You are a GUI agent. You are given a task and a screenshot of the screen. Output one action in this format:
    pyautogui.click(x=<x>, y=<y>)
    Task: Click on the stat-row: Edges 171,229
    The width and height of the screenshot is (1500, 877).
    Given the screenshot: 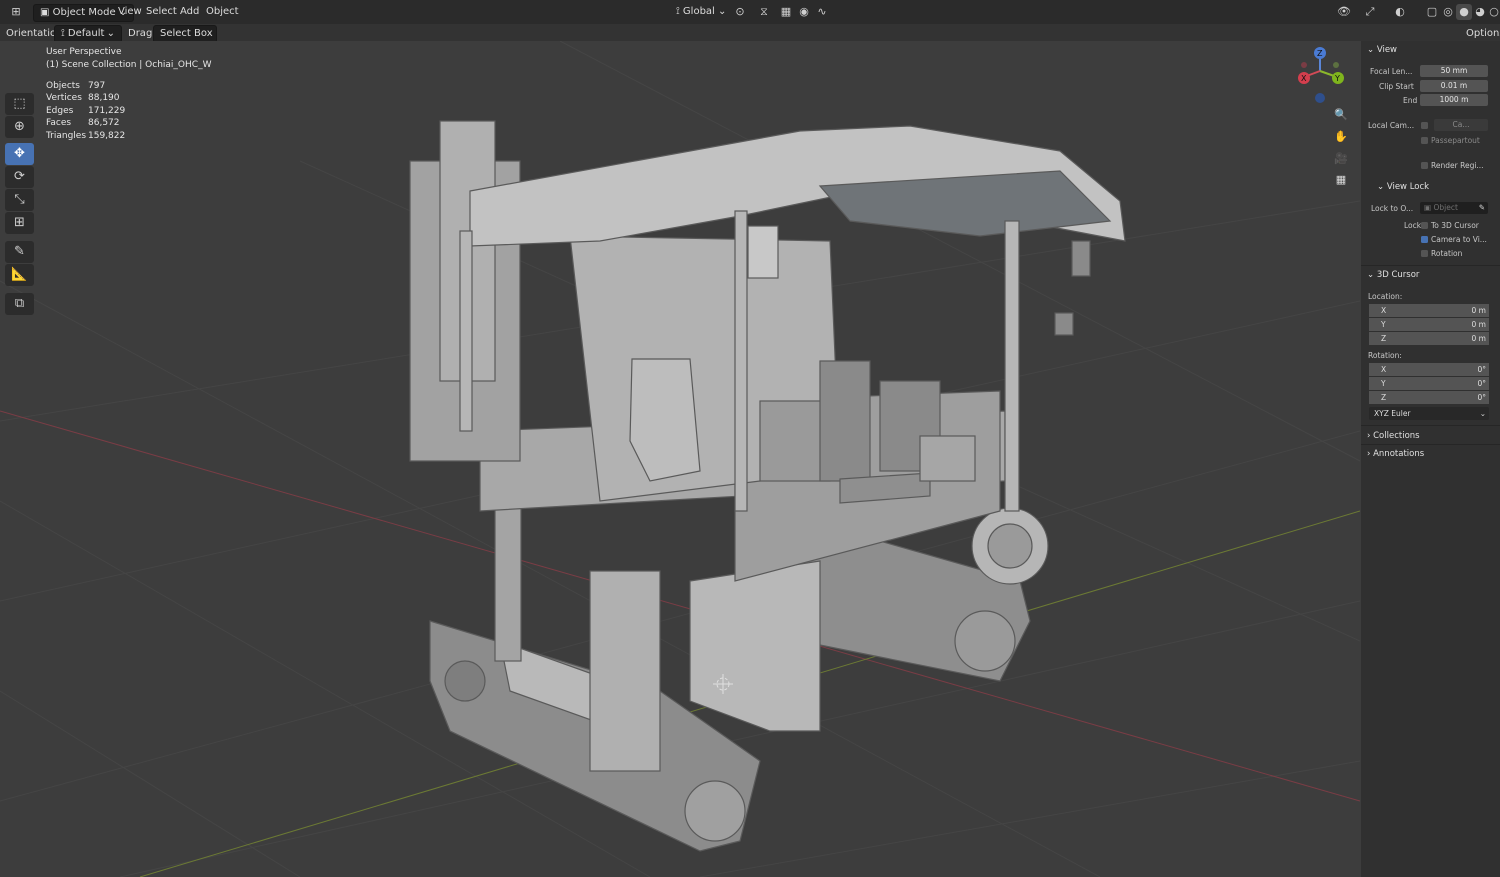 What is the action you would take?
    pyautogui.click(x=85, y=111)
    